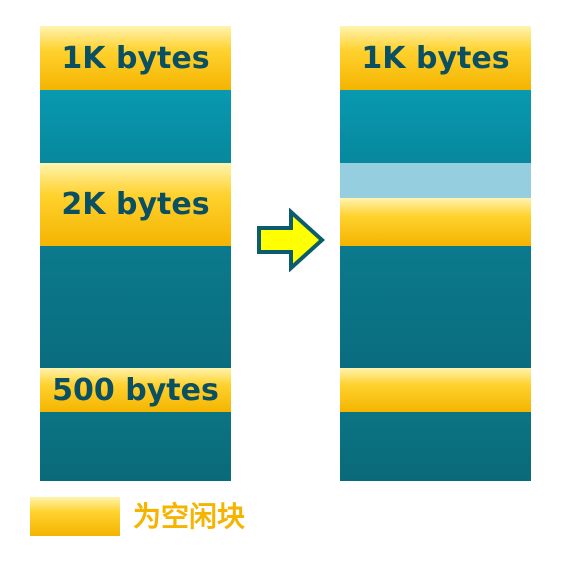  I want to click on block-label: 2K bytes, so click(135, 204).